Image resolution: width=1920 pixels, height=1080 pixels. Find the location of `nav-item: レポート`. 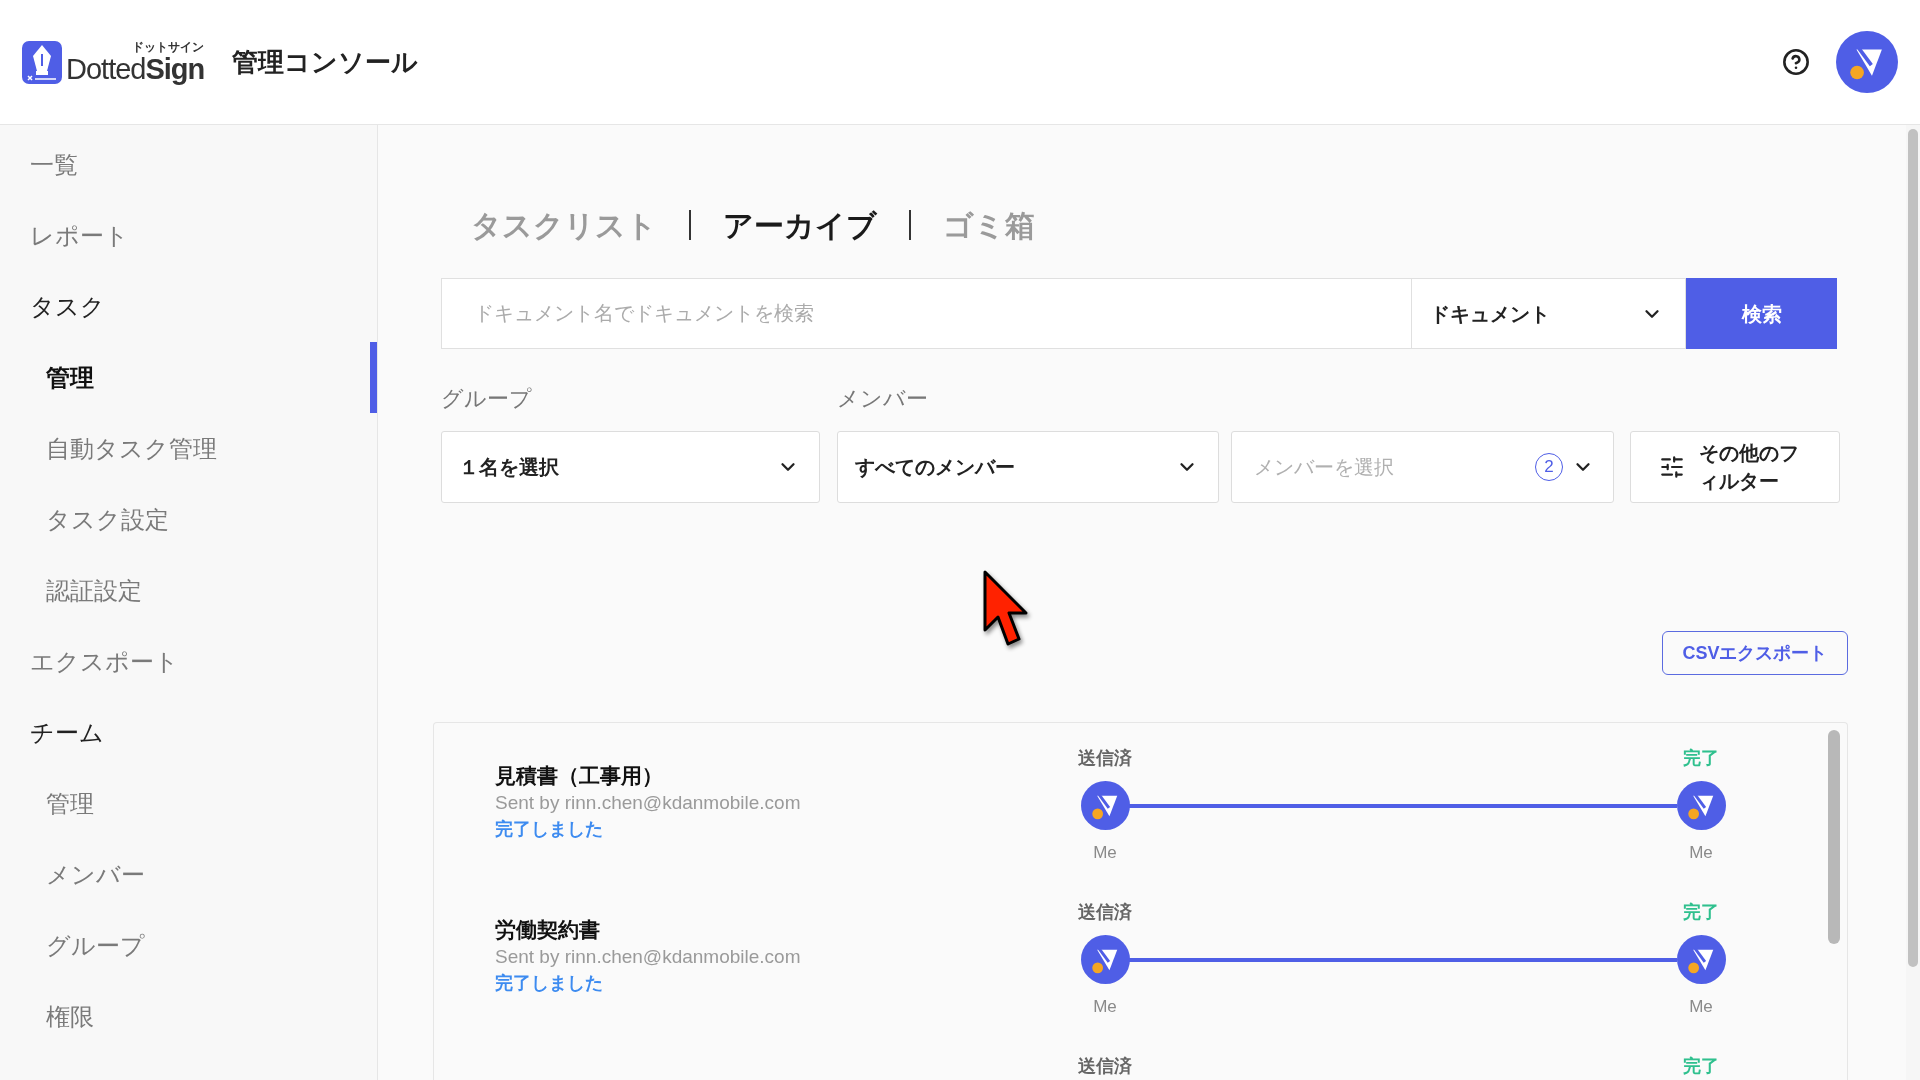

nav-item: レポート is located at coordinates (188, 235).